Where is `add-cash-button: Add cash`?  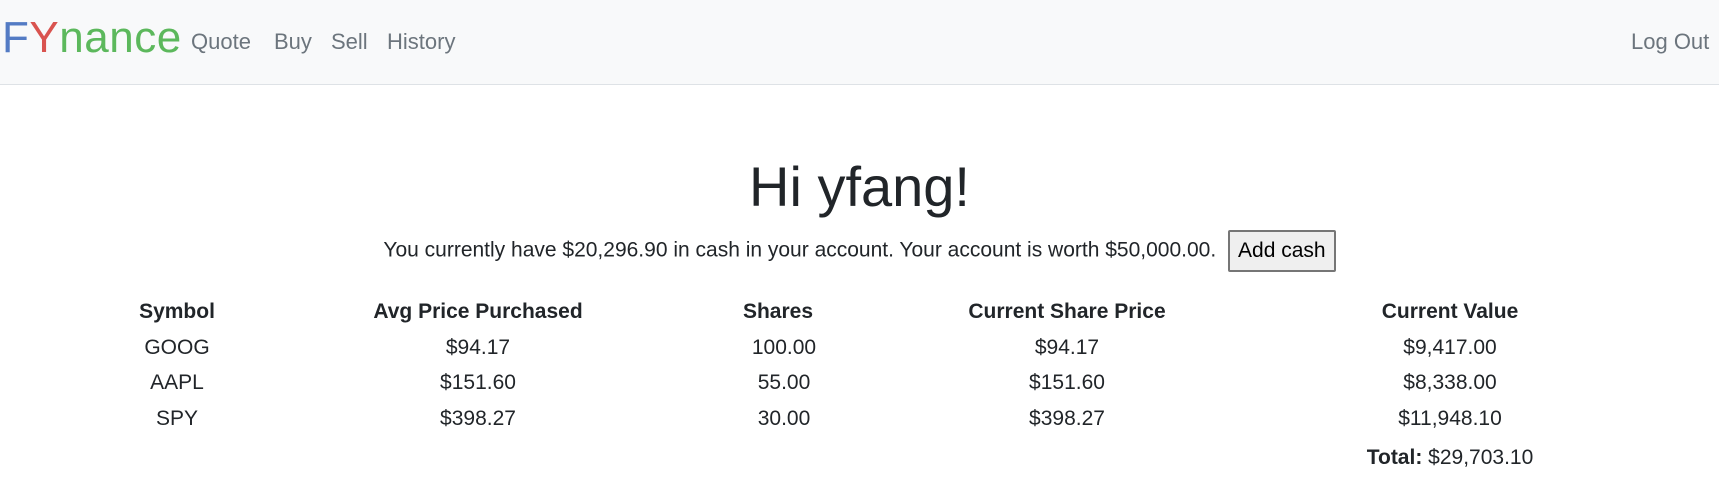
add-cash-button: Add cash is located at coordinates (1282, 251).